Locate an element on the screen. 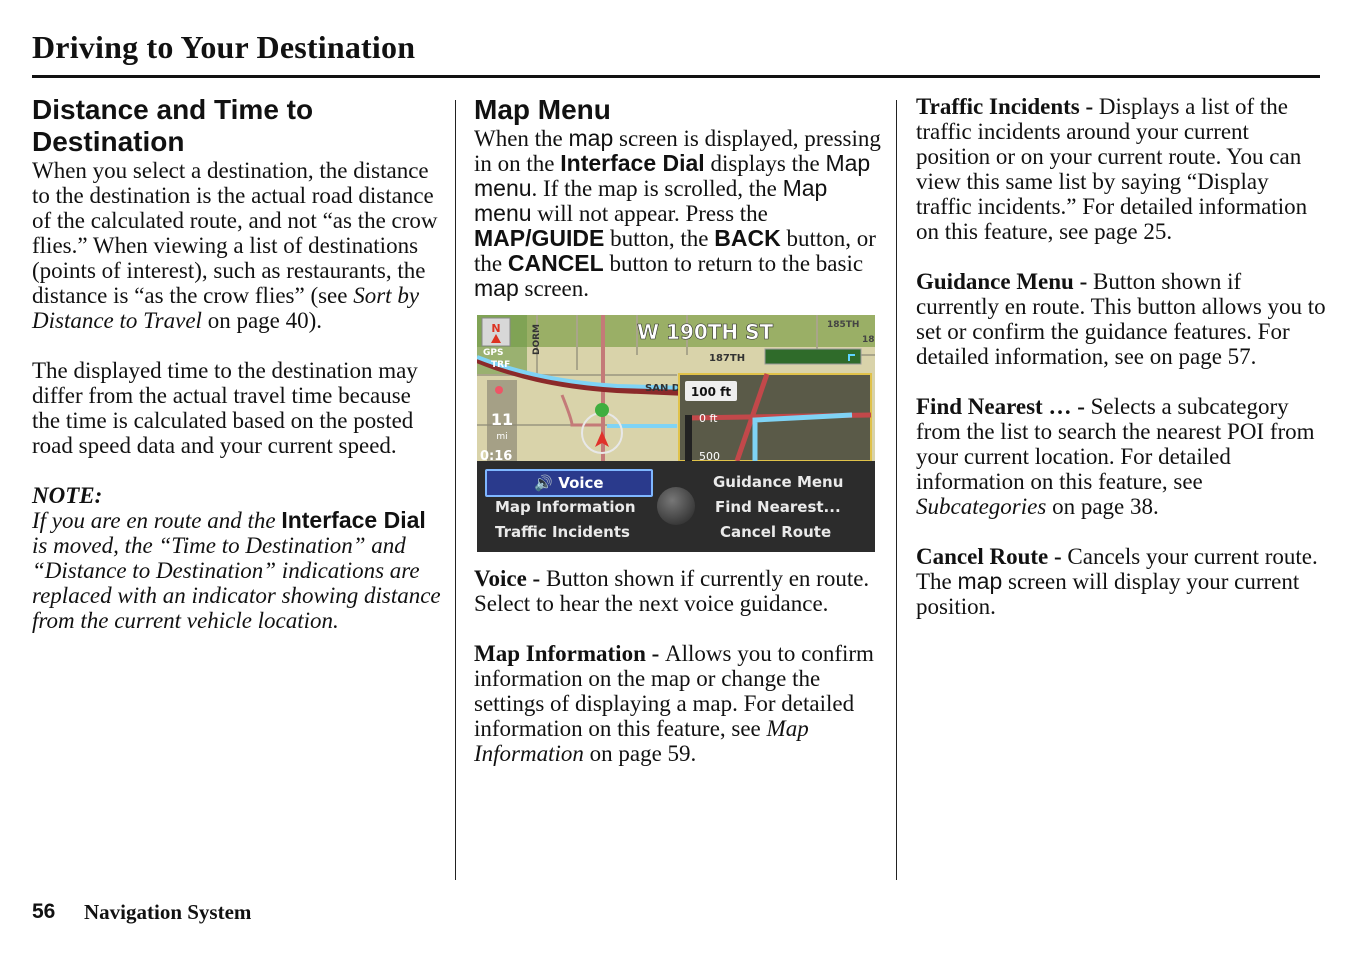 The image size is (1352, 954). page-number: 56 is located at coordinates (44, 911).